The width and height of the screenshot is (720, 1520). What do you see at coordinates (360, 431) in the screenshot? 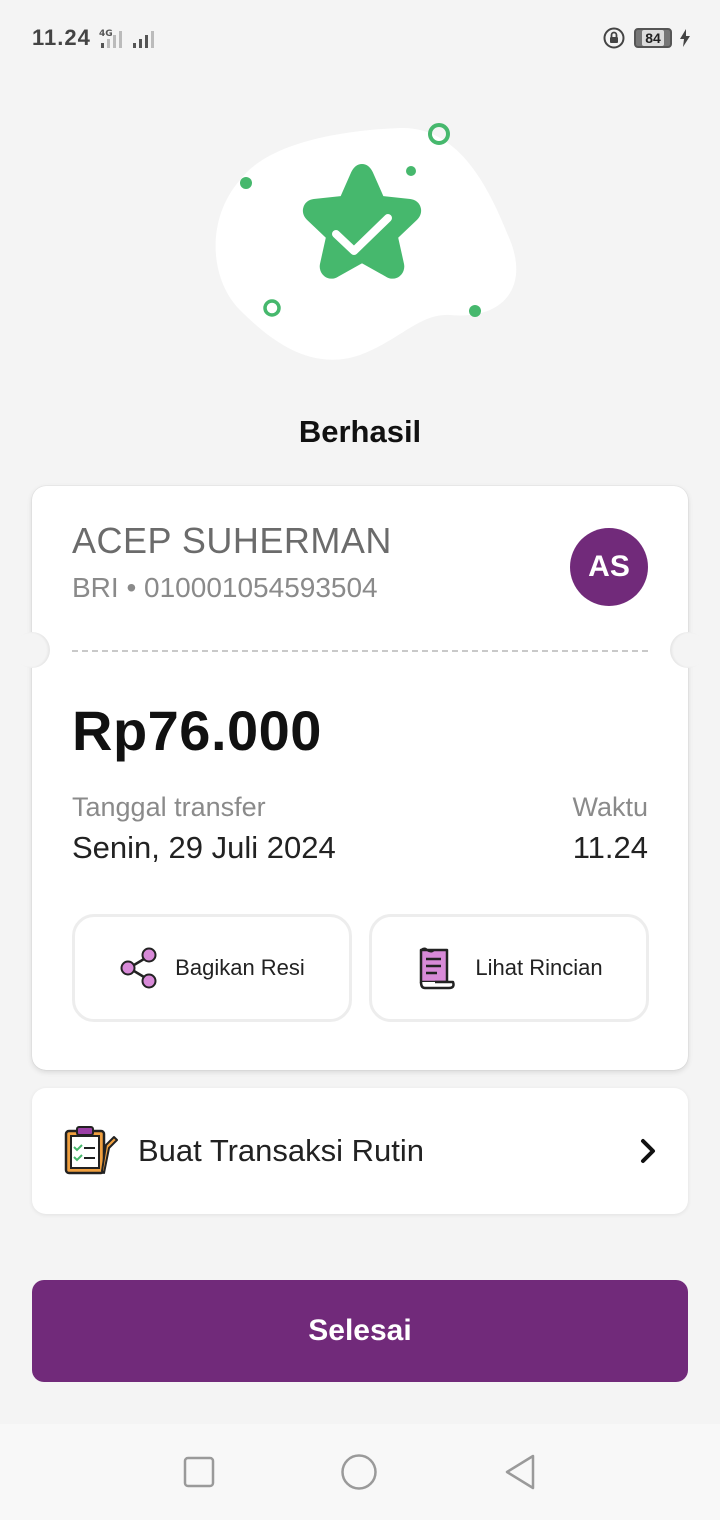
I see `result-title: Berhasil` at bounding box center [360, 431].